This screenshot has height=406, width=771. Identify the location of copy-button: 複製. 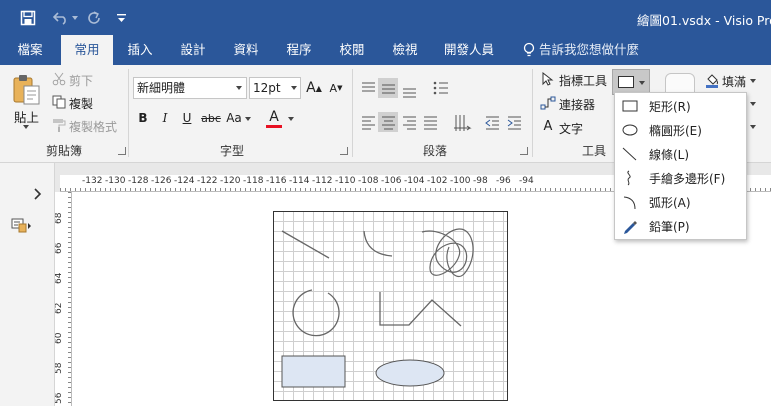
(81, 103).